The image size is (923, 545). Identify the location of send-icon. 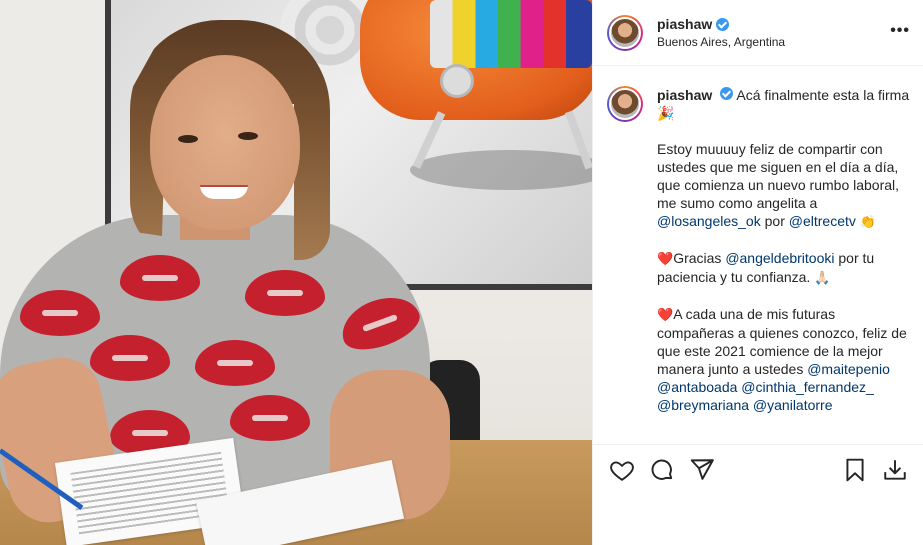
(702, 470).